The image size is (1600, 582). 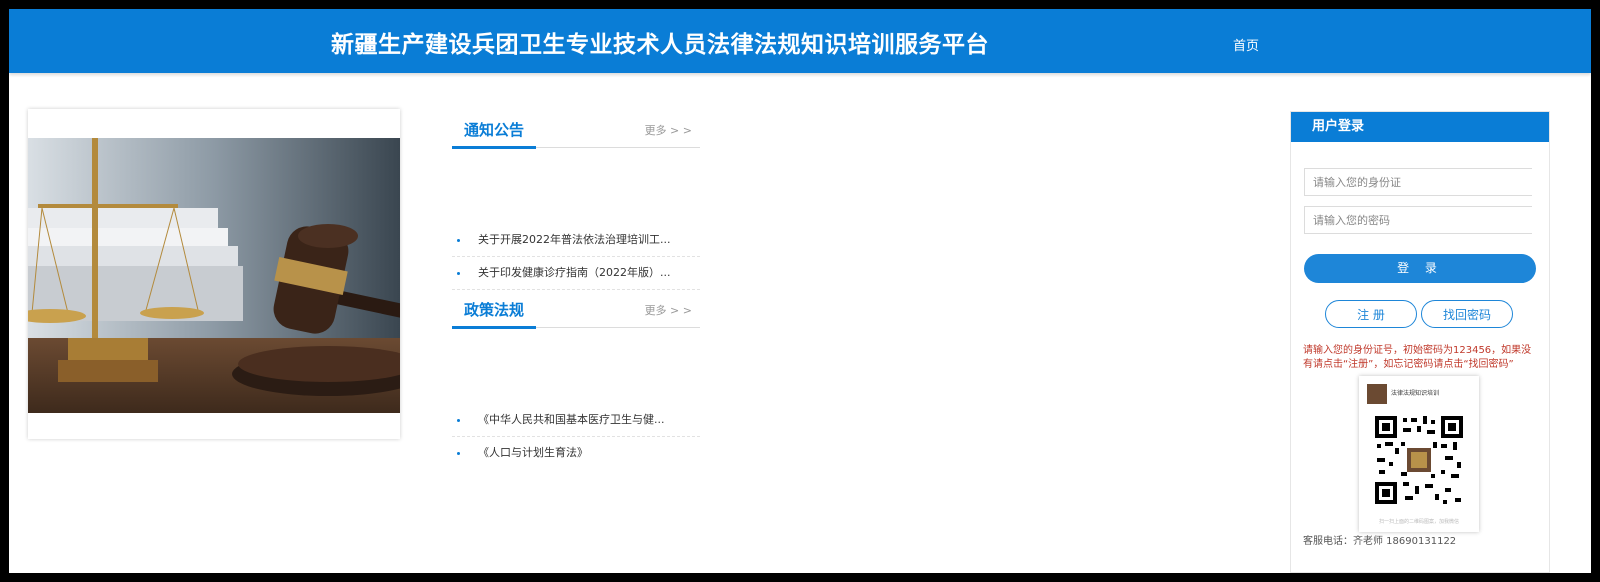 I want to click on wechat-qr-card: 法律法规知识培训 扫一扫上面的二维码图案，加我微信, so click(x=1419, y=454).